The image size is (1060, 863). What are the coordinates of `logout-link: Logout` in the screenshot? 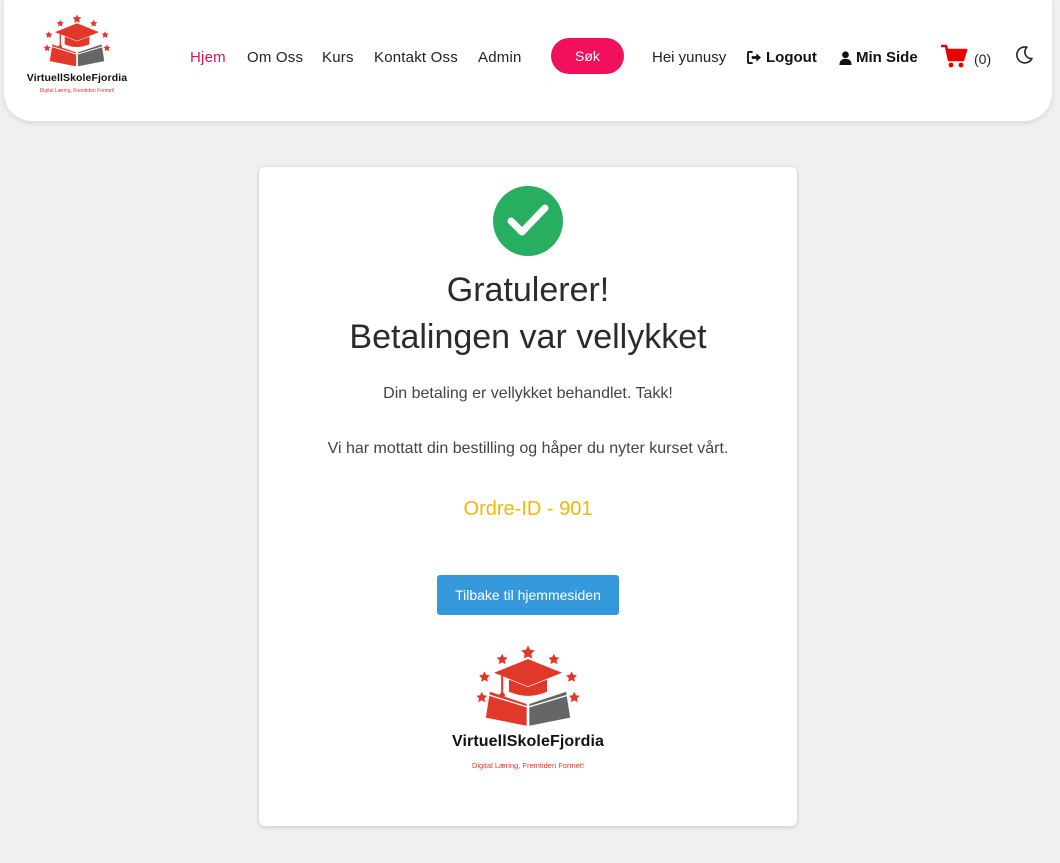 It's located at (782, 57).